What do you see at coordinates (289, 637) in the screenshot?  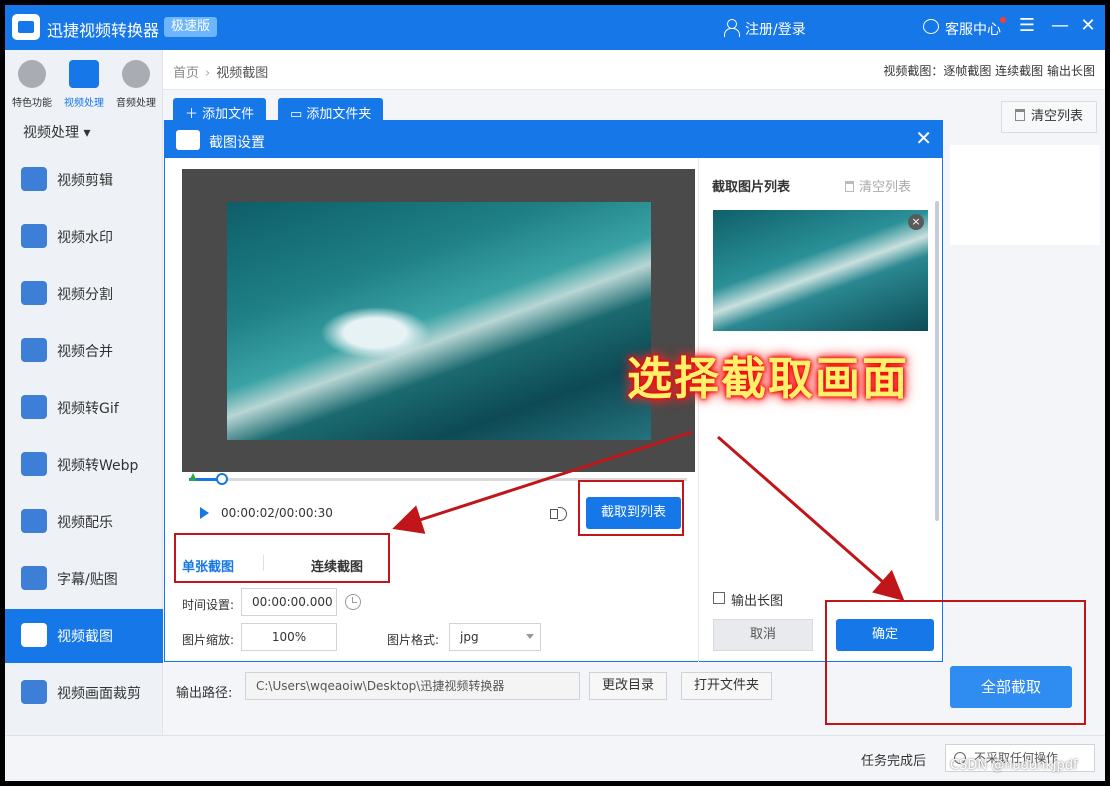 I see `image-scale-input: 100%` at bounding box center [289, 637].